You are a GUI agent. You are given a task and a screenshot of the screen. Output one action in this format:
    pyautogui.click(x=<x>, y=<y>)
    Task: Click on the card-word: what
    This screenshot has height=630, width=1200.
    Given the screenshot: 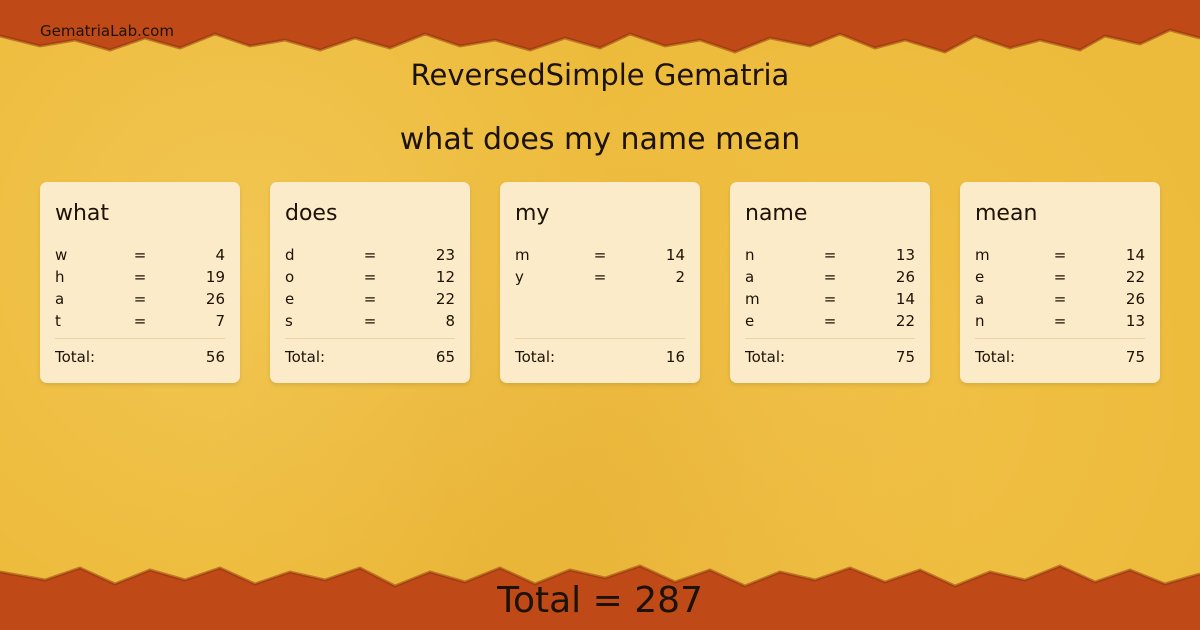 What is the action you would take?
    pyautogui.click(x=82, y=213)
    